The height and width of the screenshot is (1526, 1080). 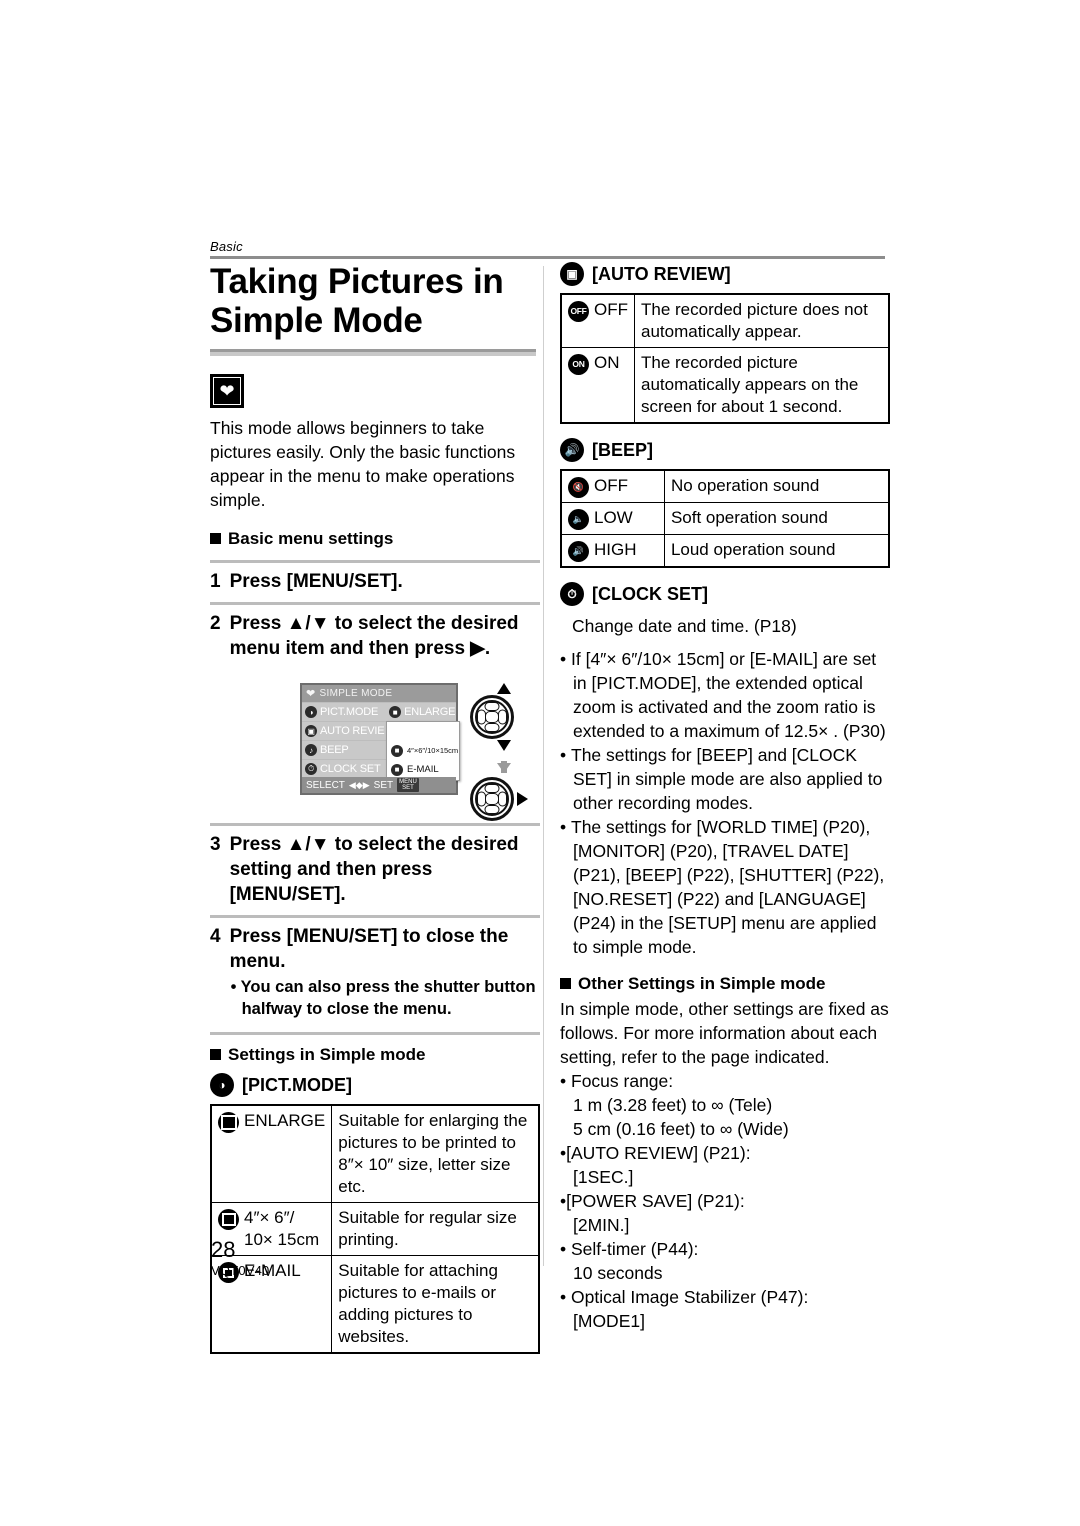 I want to click on beep-row-off-key: 🔇 OFF, so click(x=612, y=486).